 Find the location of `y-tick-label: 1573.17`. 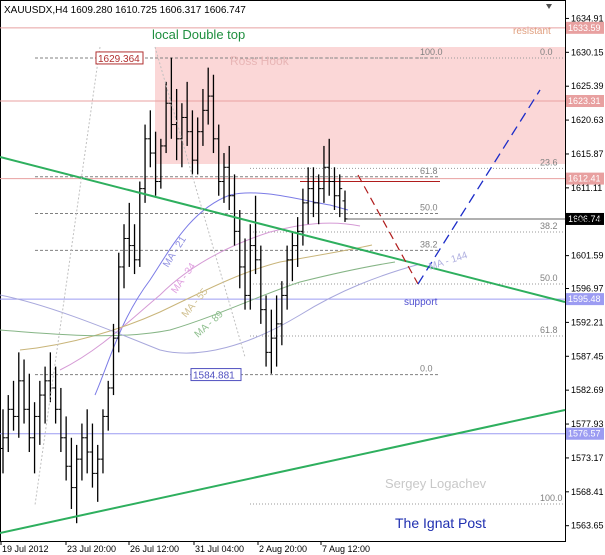

y-tick-label: 1573.17 is located at coordinates (587, 458).